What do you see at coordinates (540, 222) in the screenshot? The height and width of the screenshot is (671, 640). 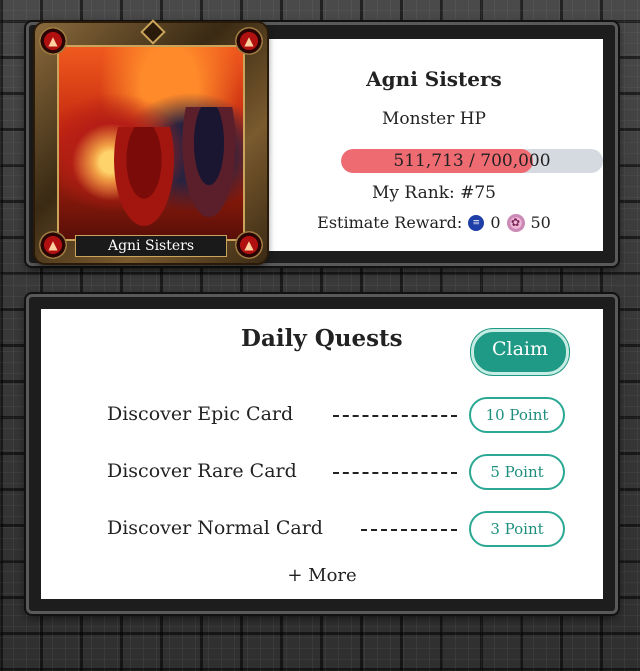 I see `reward-fairy-value: 50` at bounding box center [540, 222].